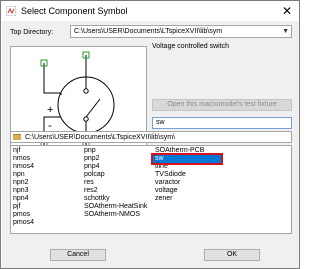 Image resolution: width=320 pixels, height=269 pixels. I want to click on list-item: schottky, so click(114, 199).